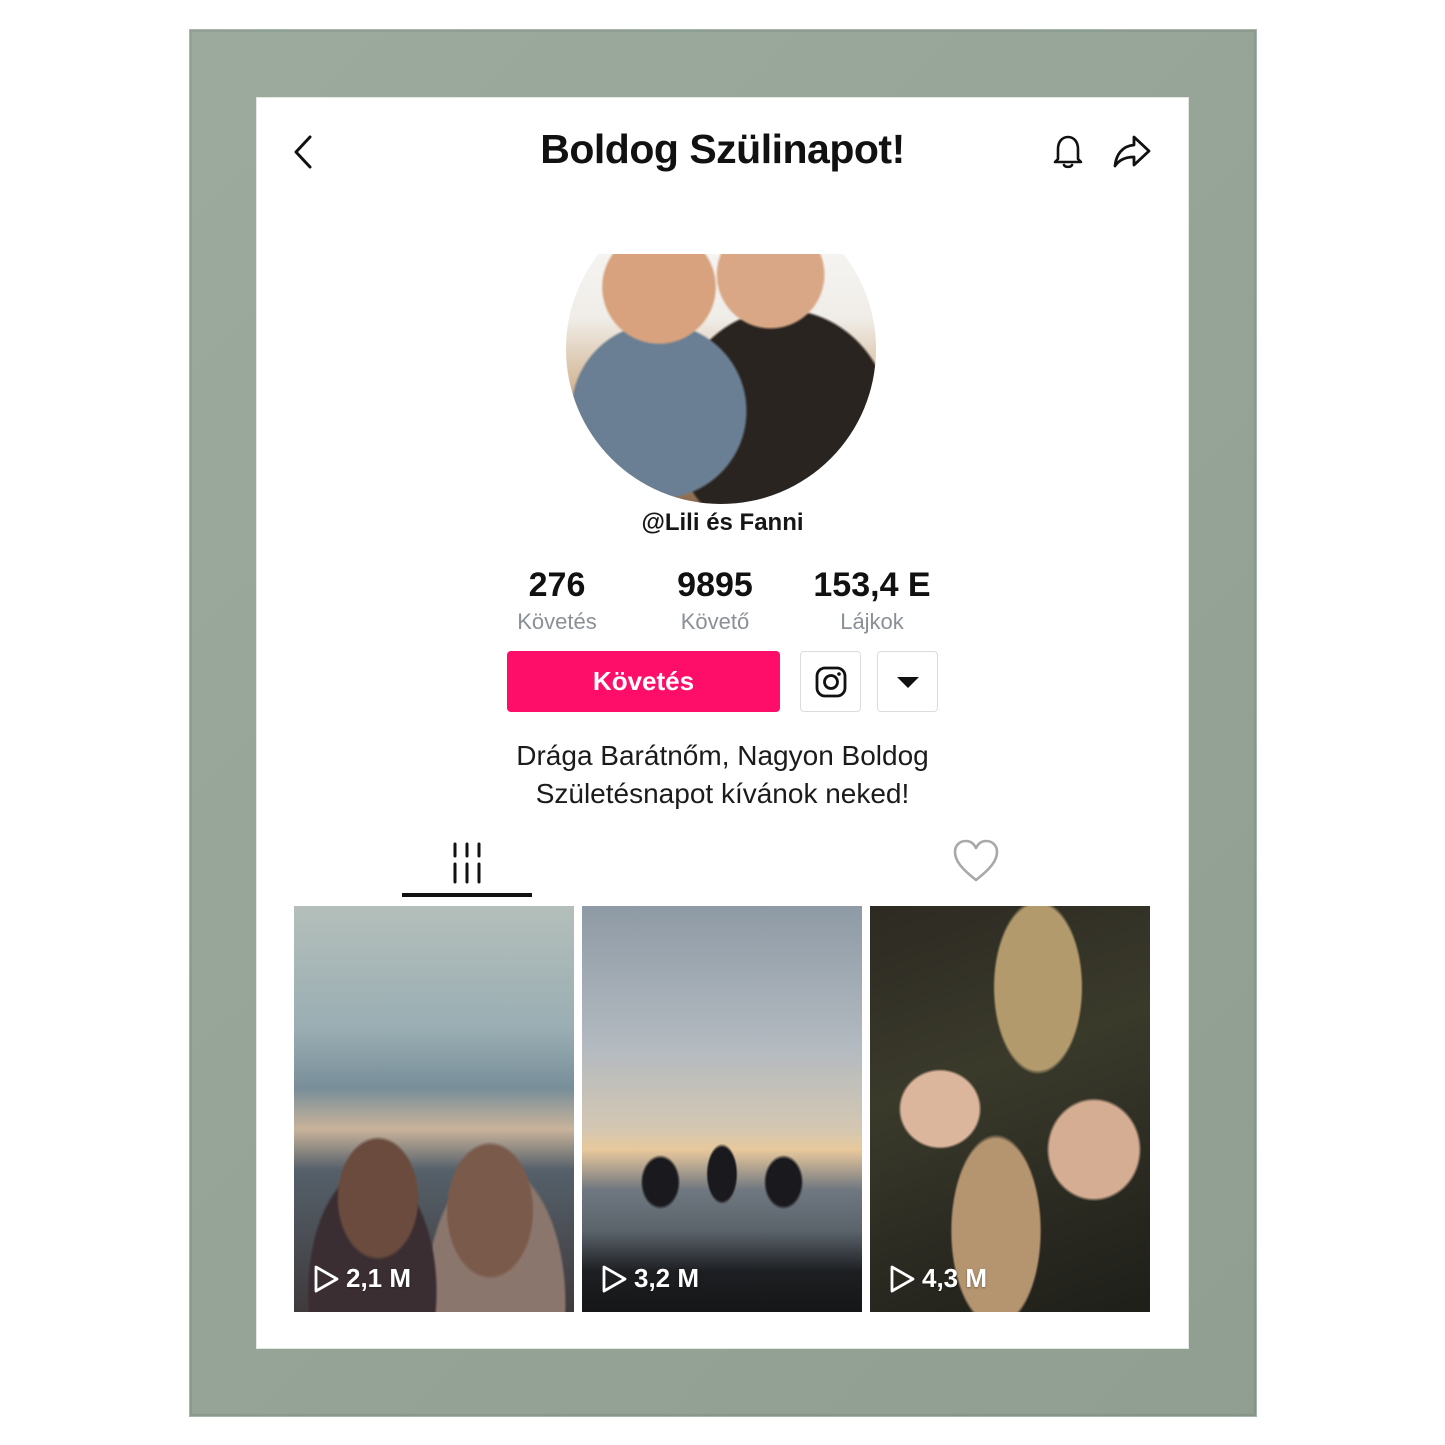 Image resolution: width=1445 pixels, height=1445 pixels. I want to click on caret-down-icon, so click(907, 682).